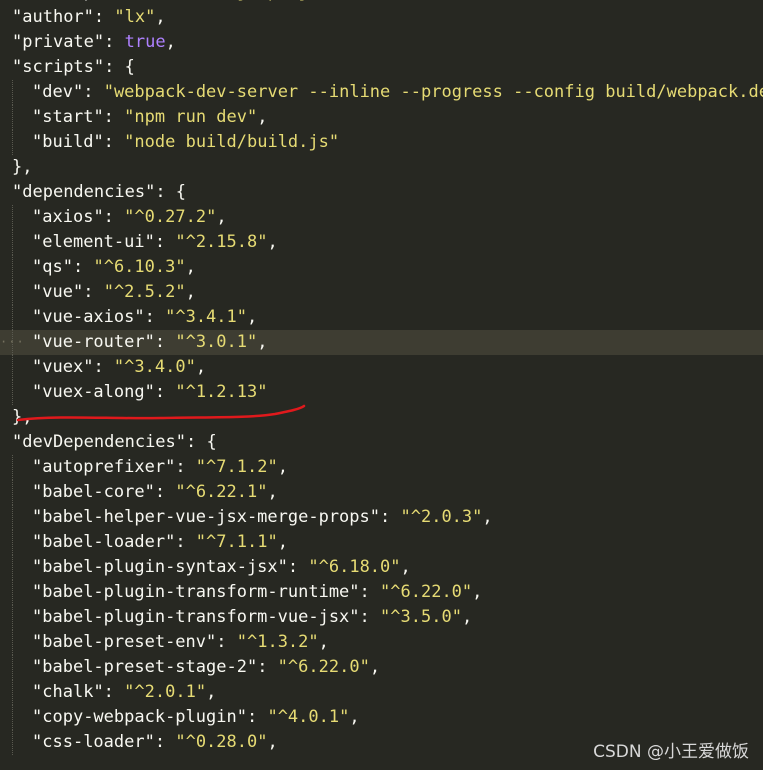 The height and width of the screenshot is (770, 763). I want to click on code-line: ··· "vue-router": "^3.0.1",, so click(381, 342).